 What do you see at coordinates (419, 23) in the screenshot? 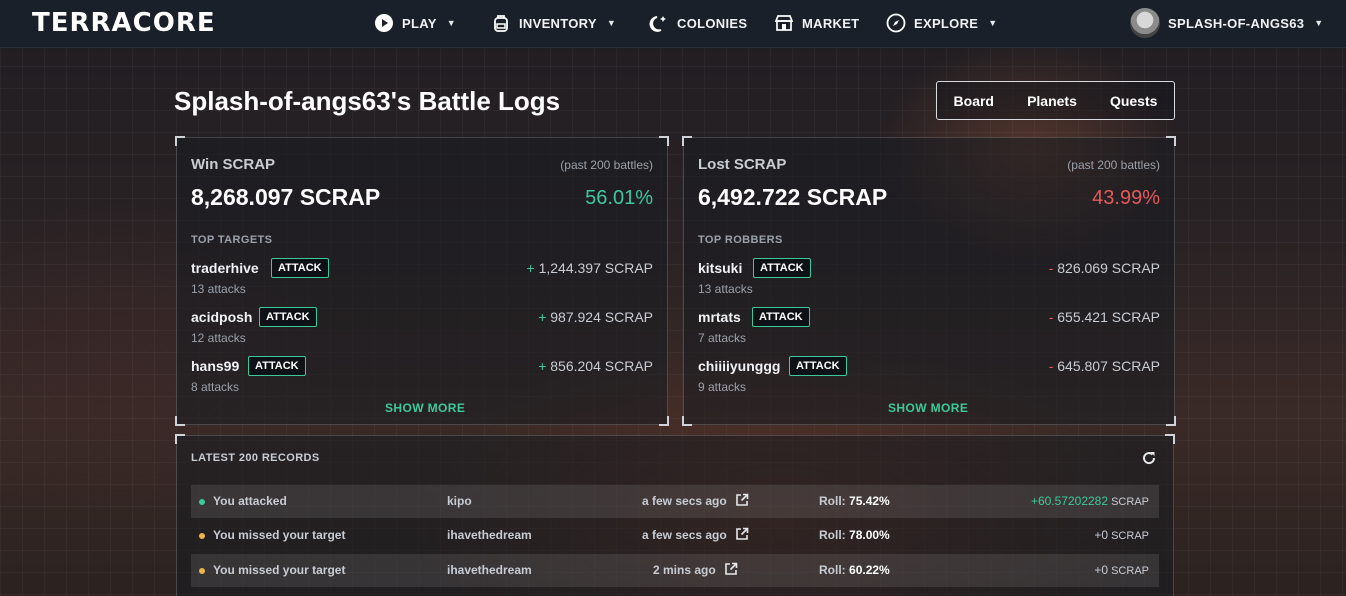
I see `nav-play-label: PLAY` at bounding box center [419, 23].